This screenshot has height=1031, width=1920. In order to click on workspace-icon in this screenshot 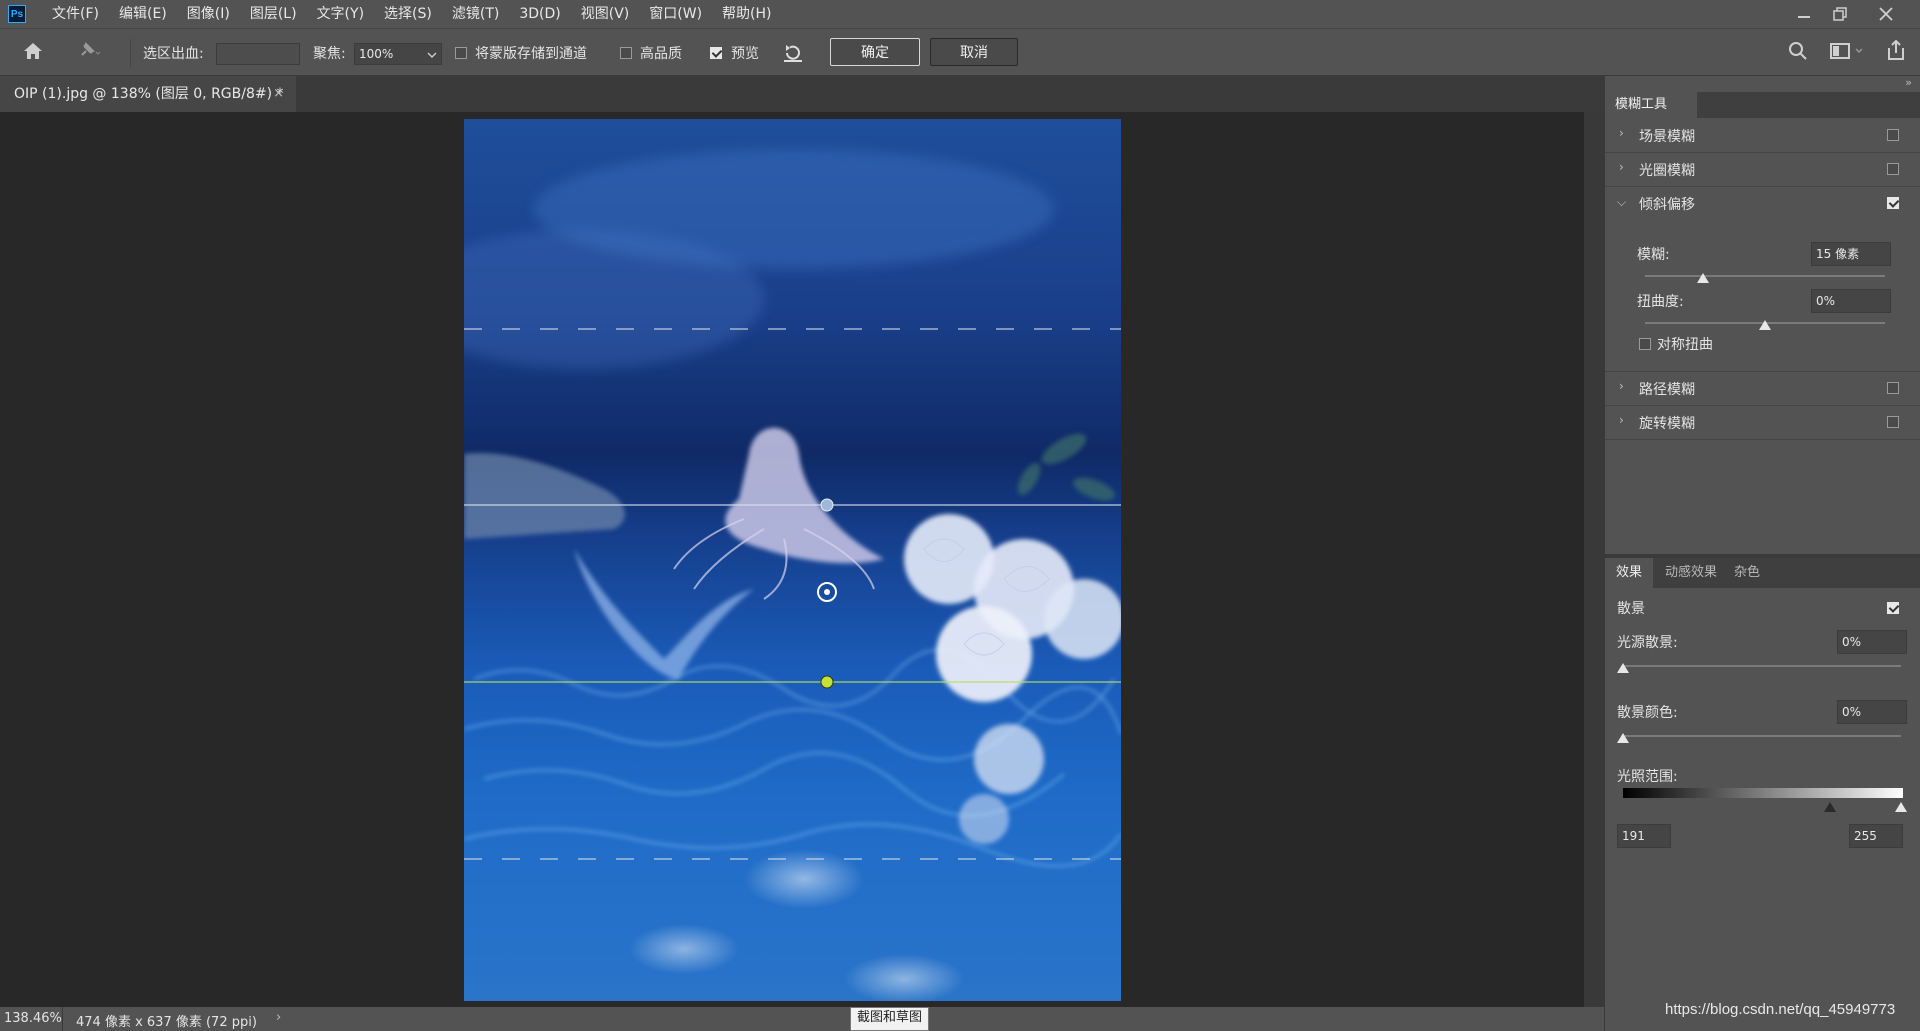, I will do `click(1847, 53)`.